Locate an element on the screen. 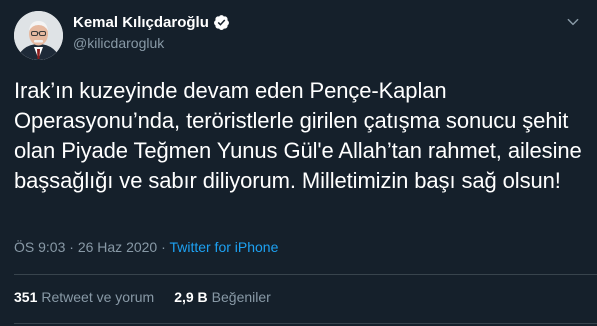 The height and width of the screenshot is (326, 597). author-name-row: Kemal Kılıçdaroğlu is located at coordinates (151, 22).